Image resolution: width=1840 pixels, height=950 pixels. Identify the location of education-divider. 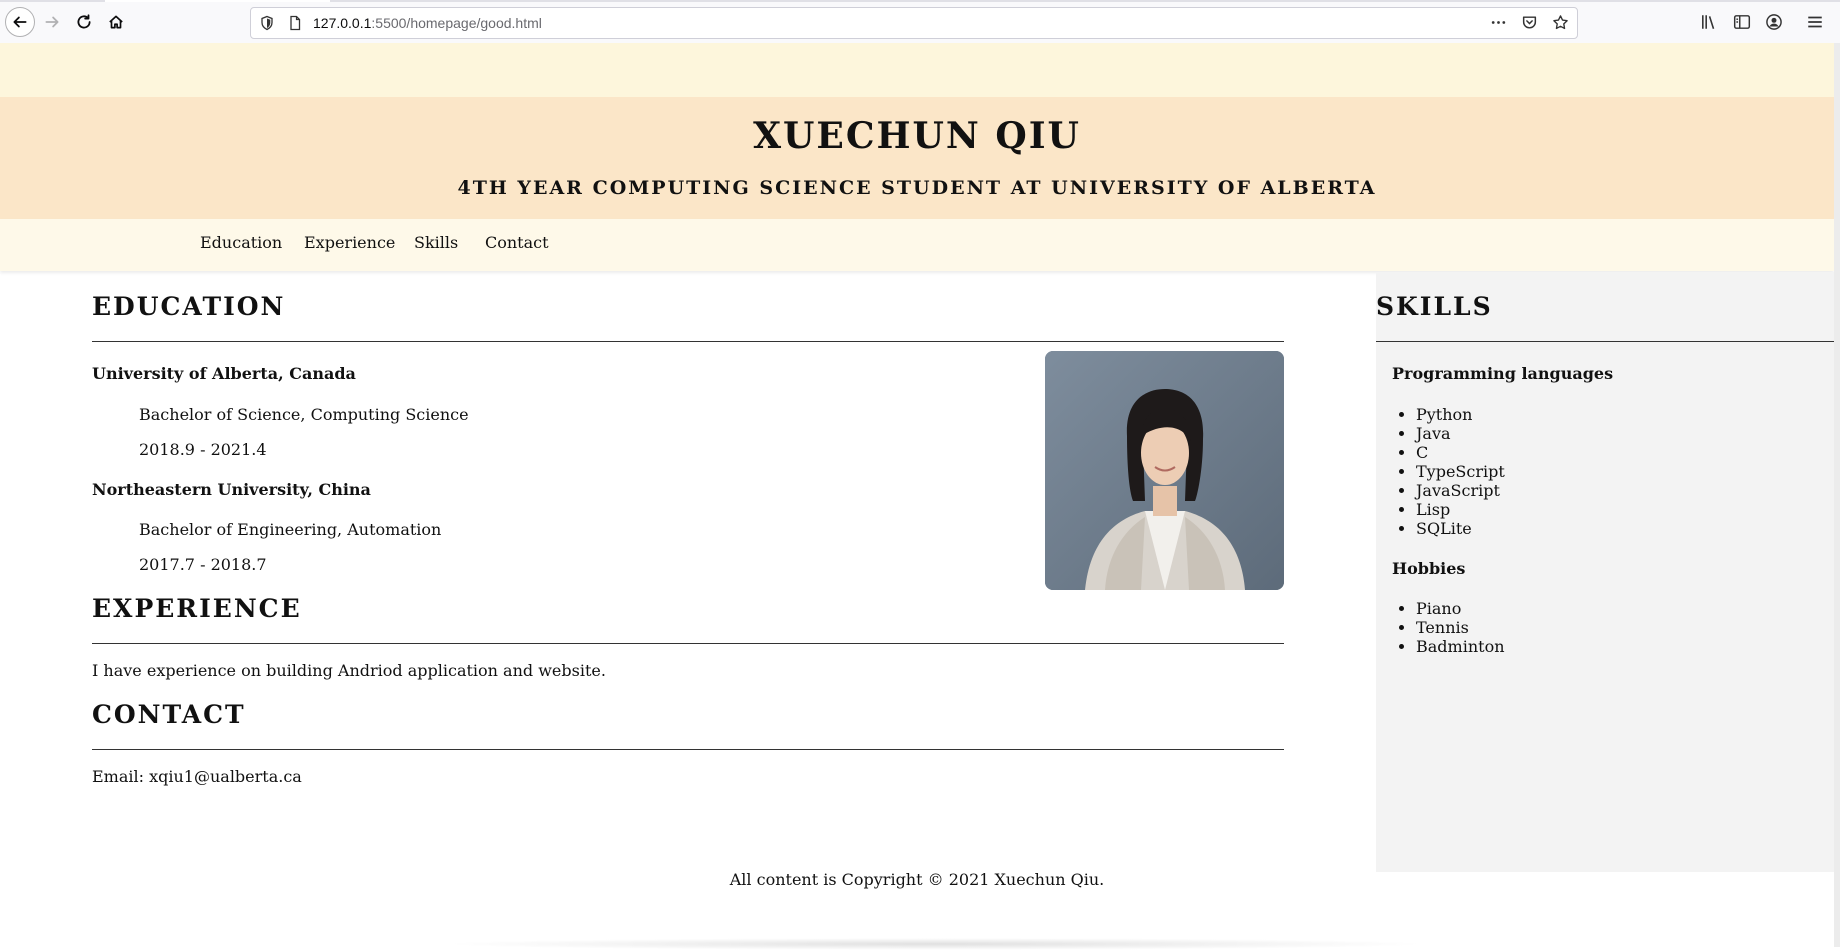
(688, 341).